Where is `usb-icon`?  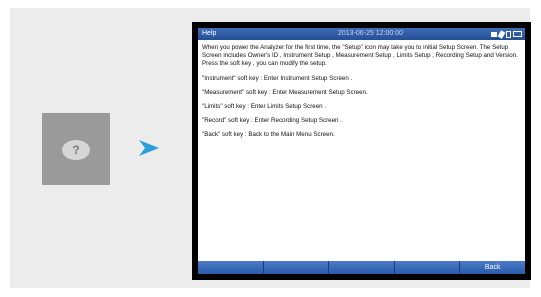
usb-icon is located at coordinates (494, 34).